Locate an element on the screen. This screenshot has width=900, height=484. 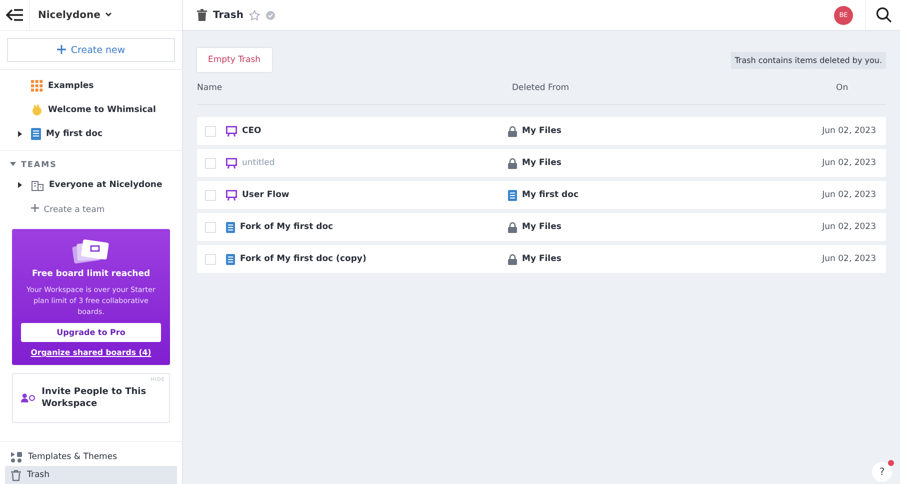
file-name: untitled is located at coordinates (258, 163).